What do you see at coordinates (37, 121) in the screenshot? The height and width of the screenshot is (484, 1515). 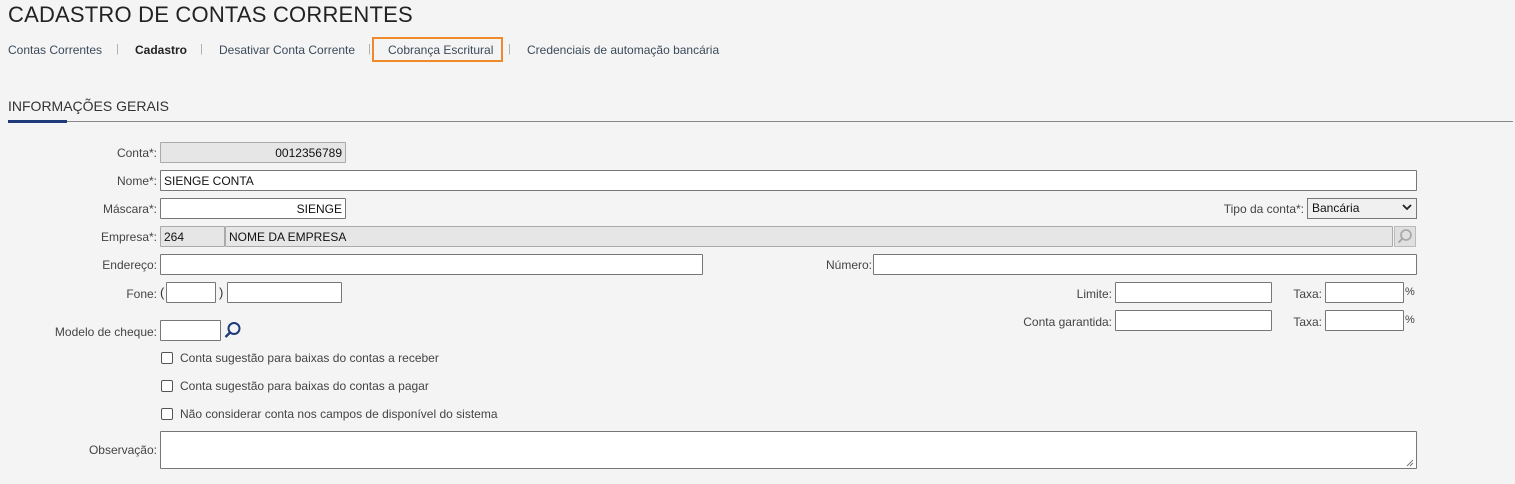 I see `section-accent-bar` at bounding box center [37, 121].